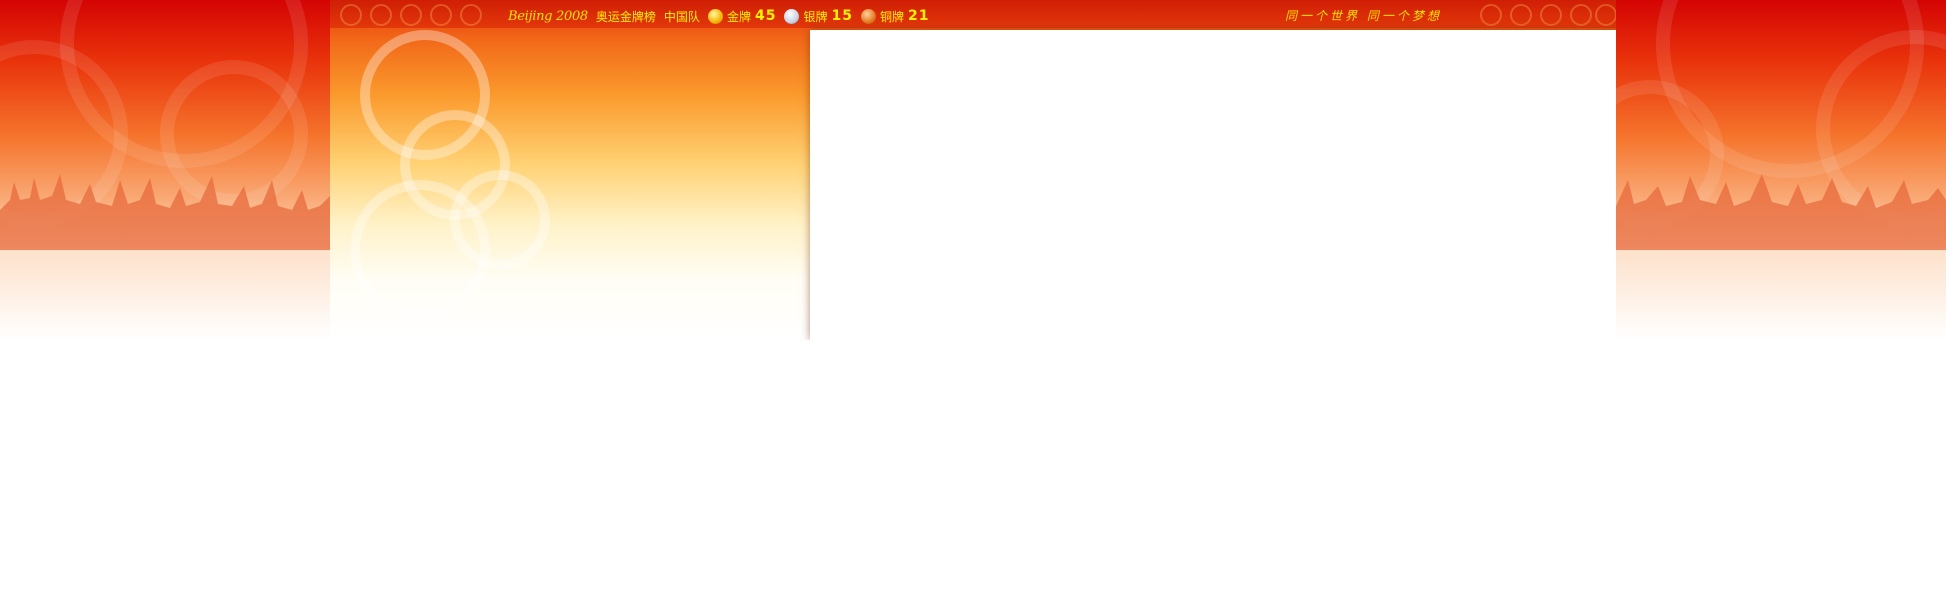 This screenshot has width=1946, height=600. Describe the element at coordinates (792, 16) in the screenshot. I see `silver-medal-icon` at that location.